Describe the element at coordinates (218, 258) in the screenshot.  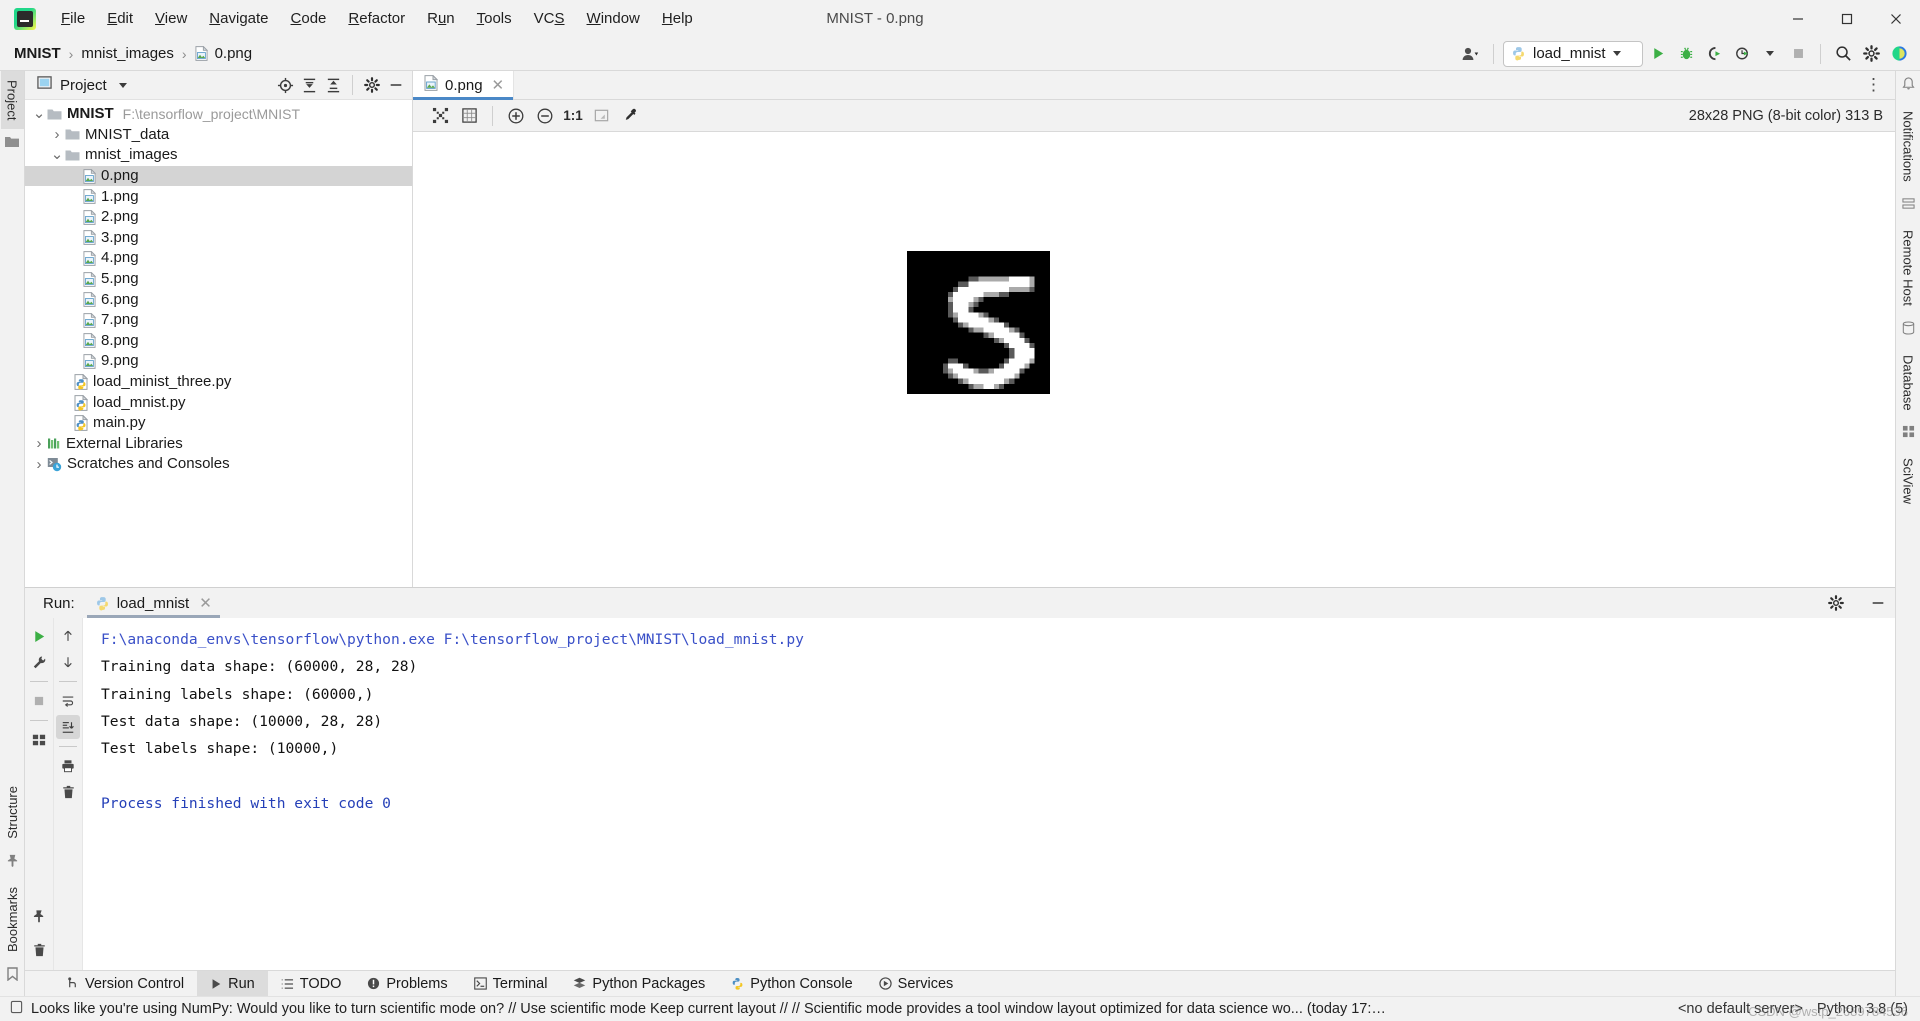
I see `tree-node-4-png: 4.png` at that location.